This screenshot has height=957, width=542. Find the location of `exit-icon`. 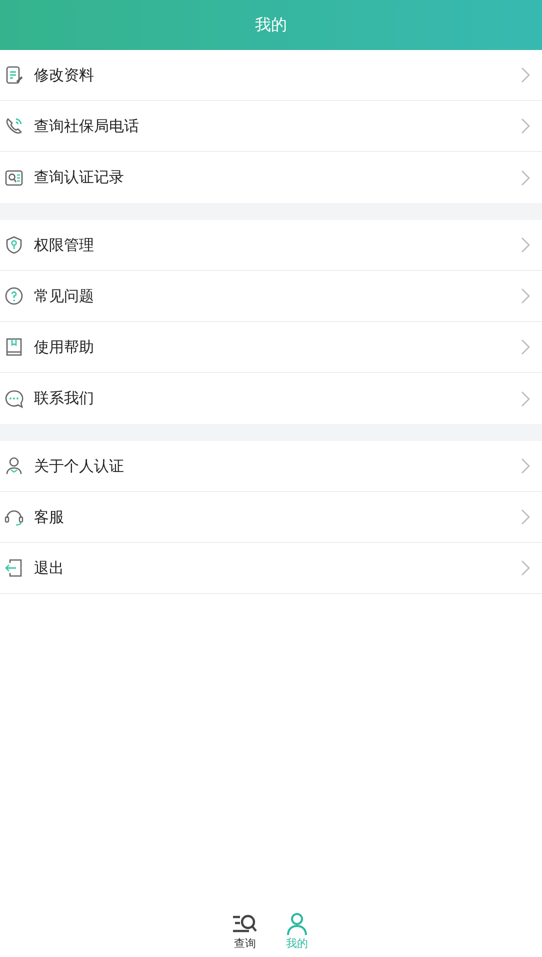

exit-icon is located at coordinates (14, 568).